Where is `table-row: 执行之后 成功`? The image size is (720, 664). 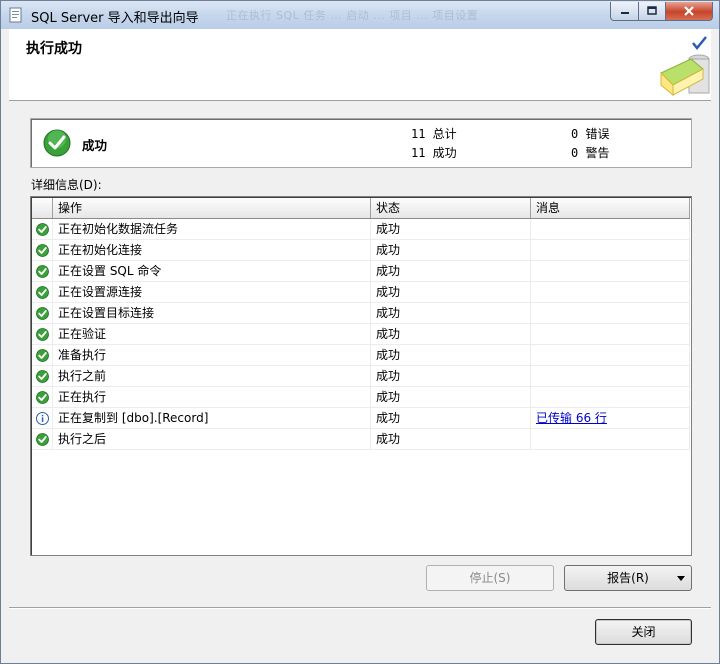 table-row: 执行之后 成功 is located at coordinates (361, 439).